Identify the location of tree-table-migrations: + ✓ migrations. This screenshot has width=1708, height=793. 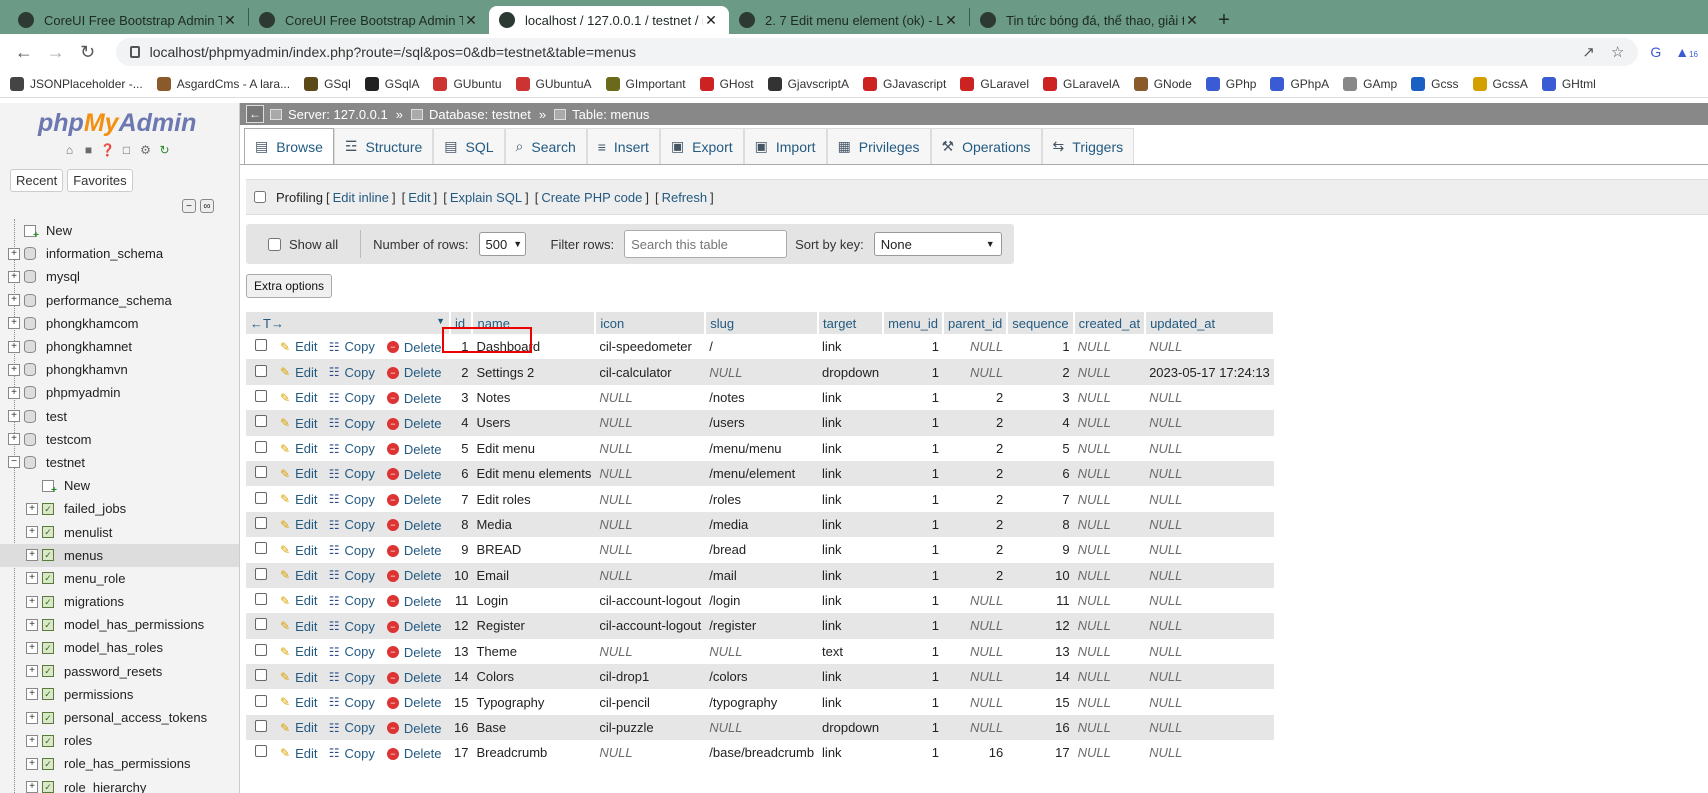
(119, 601).